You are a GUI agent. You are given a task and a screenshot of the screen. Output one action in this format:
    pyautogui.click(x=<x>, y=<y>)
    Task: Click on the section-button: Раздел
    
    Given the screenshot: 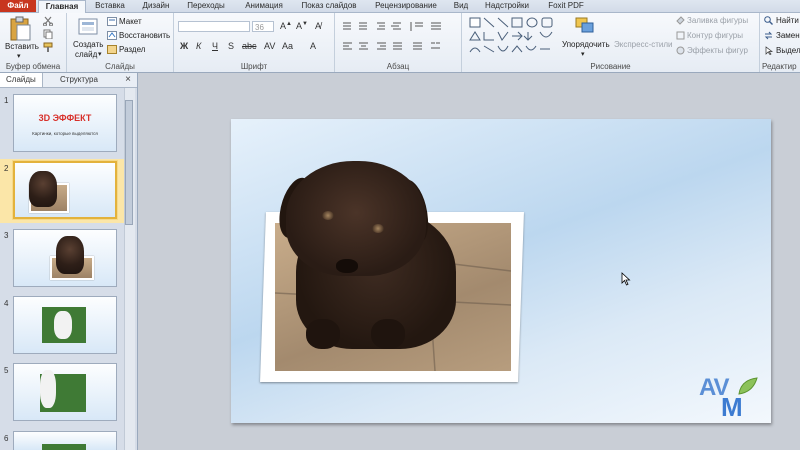 What is the action you would take?
    pyautogui.click(x=132, y=49)
    